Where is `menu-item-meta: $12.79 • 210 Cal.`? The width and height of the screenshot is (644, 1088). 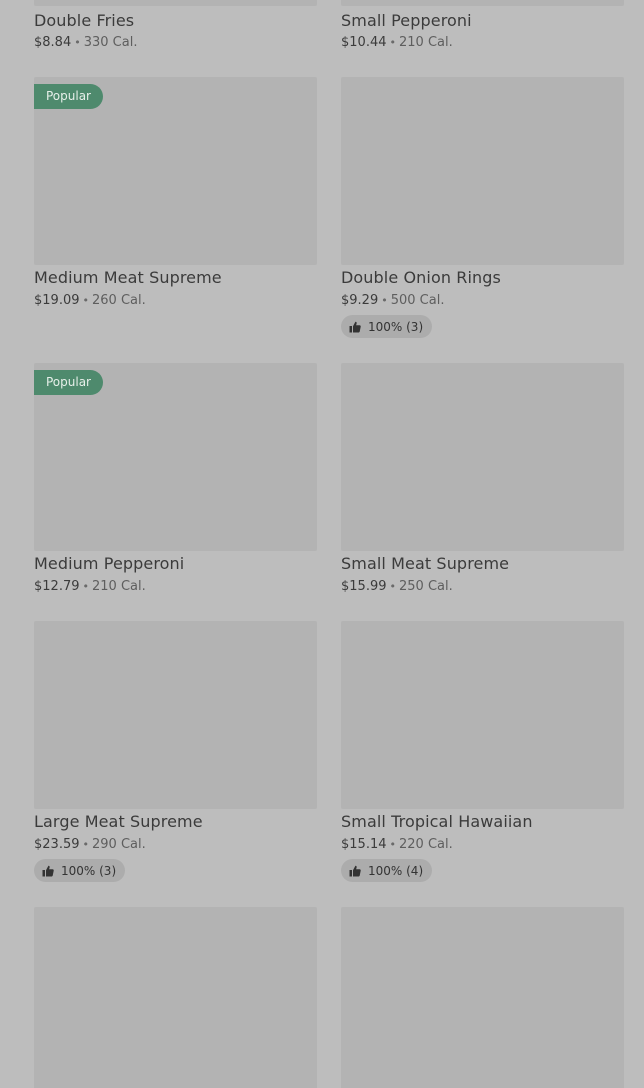
menu-item-meta: $12.79 • 210 Cal. is located at coordinates (90, 586).